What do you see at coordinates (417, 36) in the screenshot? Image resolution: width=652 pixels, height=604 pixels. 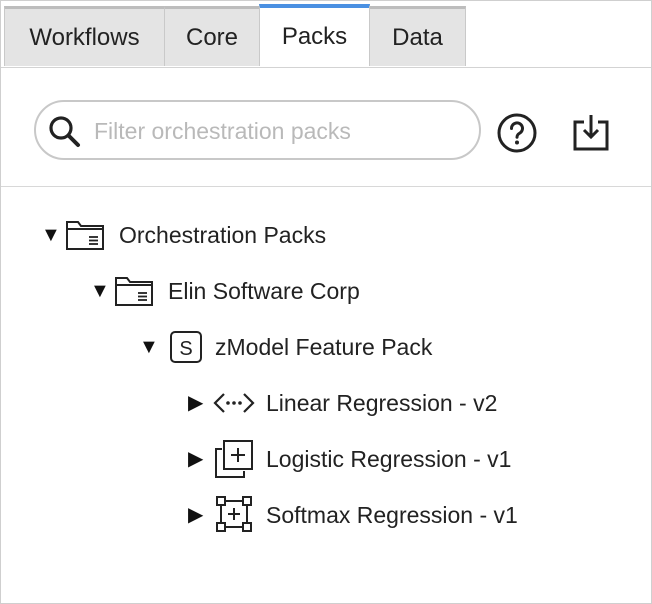 I see `tab-data: Data` at bounding box center [417, 36].